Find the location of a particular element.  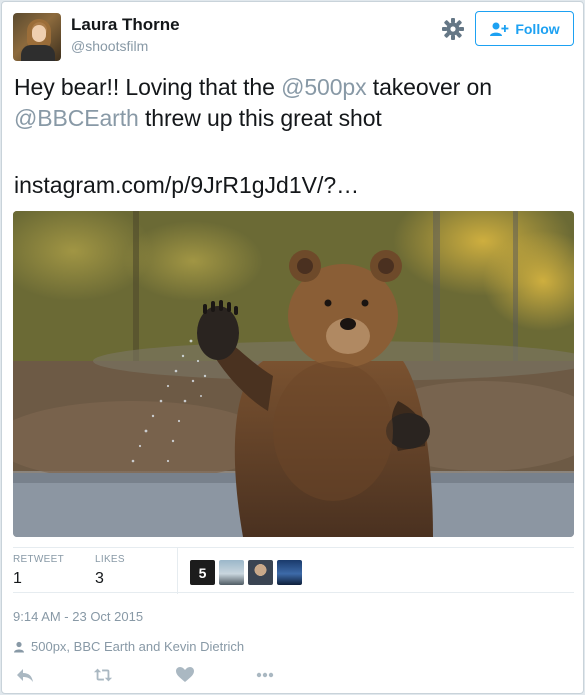

reply-button is located at coordinates (25, 677).